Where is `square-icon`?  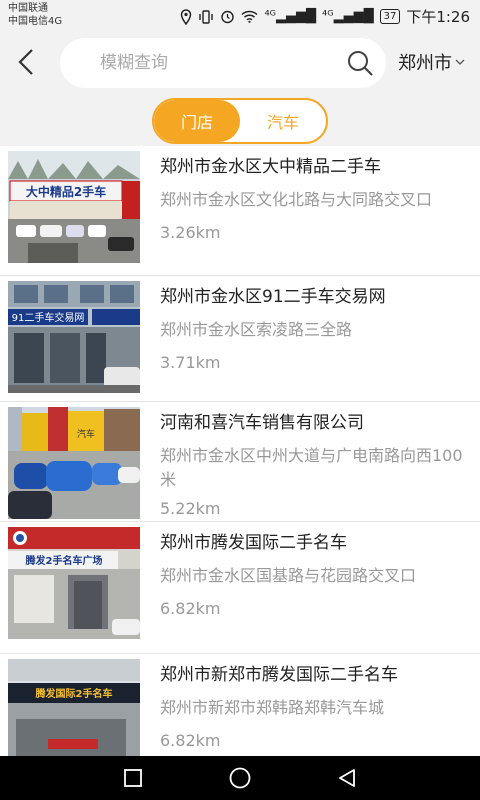
square-icon is located at coordinates (133, 778).